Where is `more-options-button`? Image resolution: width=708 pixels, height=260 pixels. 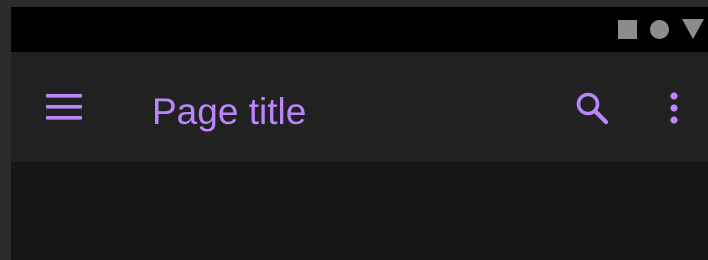 more-options-button is located at coordinates (674, 108).